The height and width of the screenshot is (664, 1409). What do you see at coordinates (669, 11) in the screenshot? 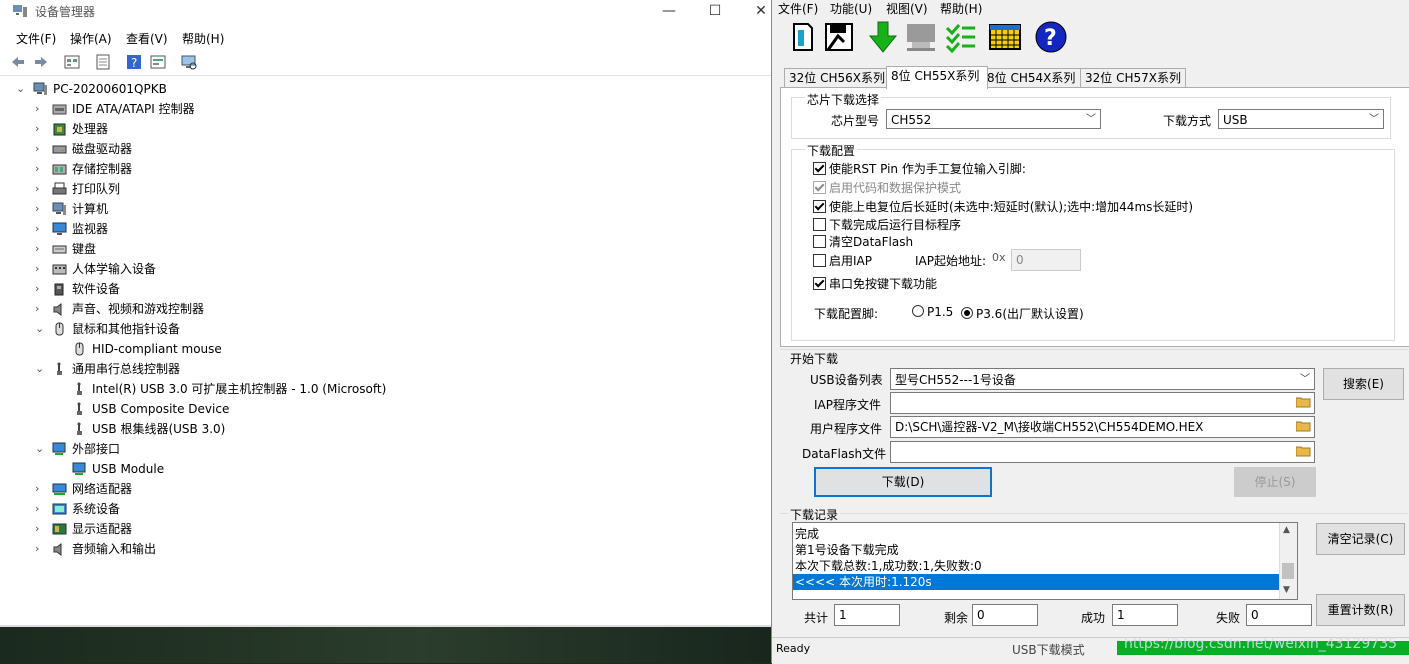
I see `minimize-button: —` at bounding box center [669, 11].